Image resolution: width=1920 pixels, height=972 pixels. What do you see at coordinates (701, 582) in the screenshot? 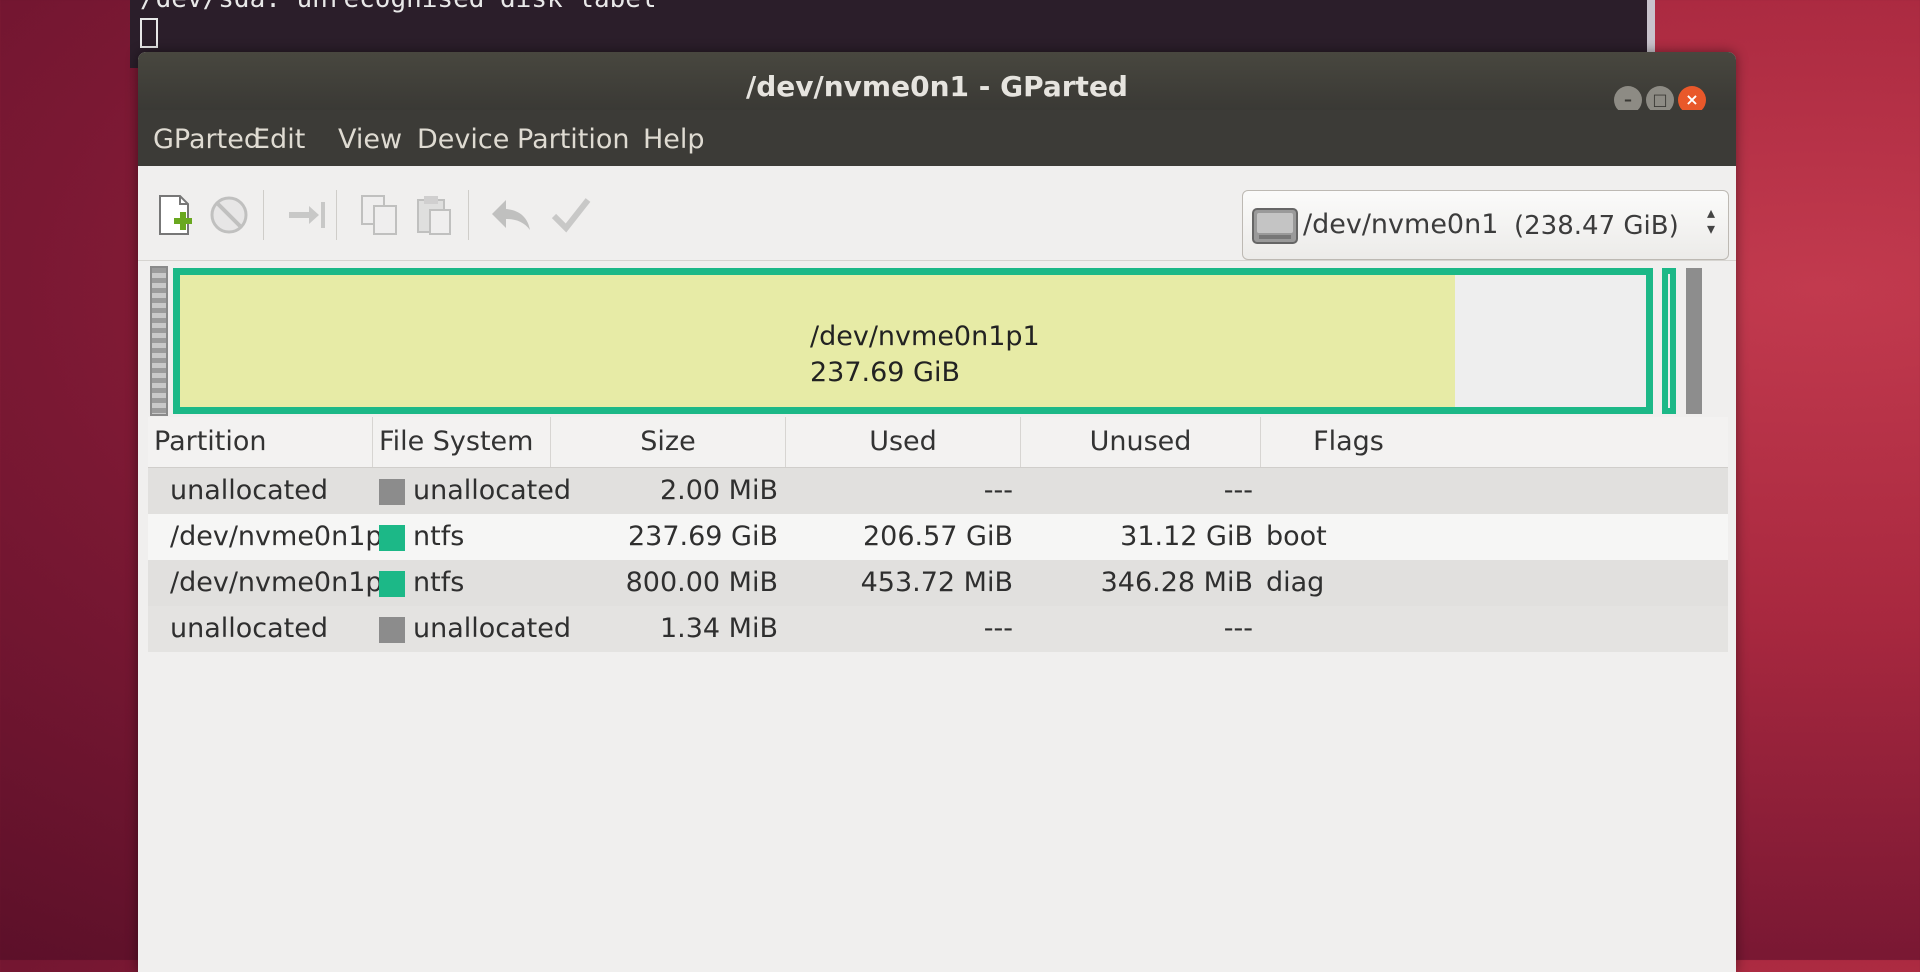
I see `cell-size: 800.00 MiB` at bounding box center [701, 582].